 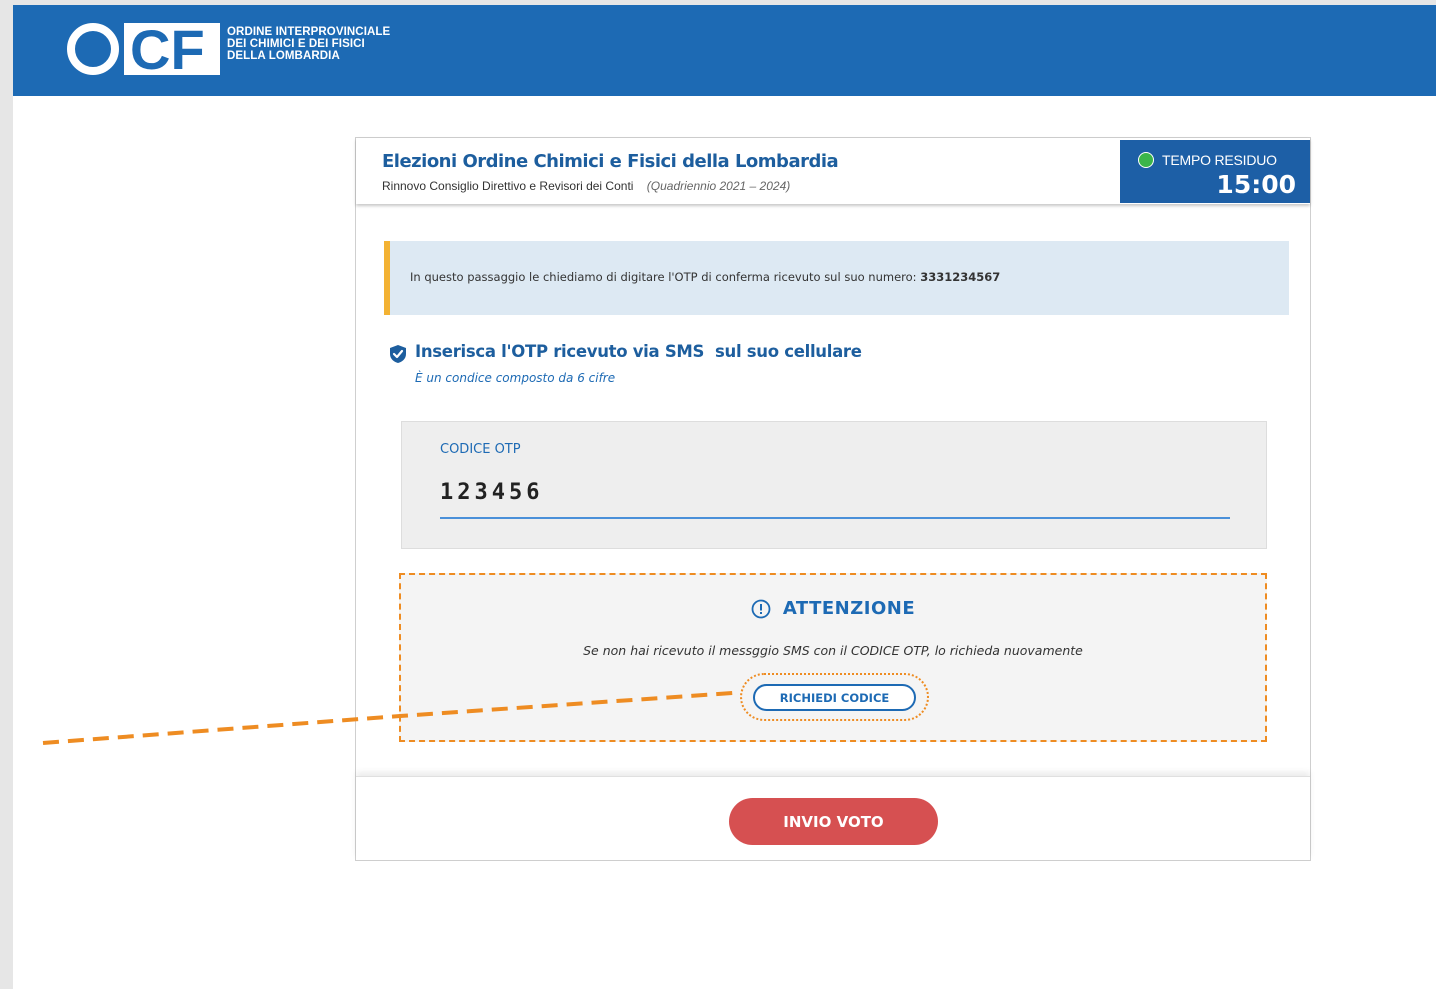 I want to click on request-code-button: RICHIEDI CODICE, so click(x=834, y=697).